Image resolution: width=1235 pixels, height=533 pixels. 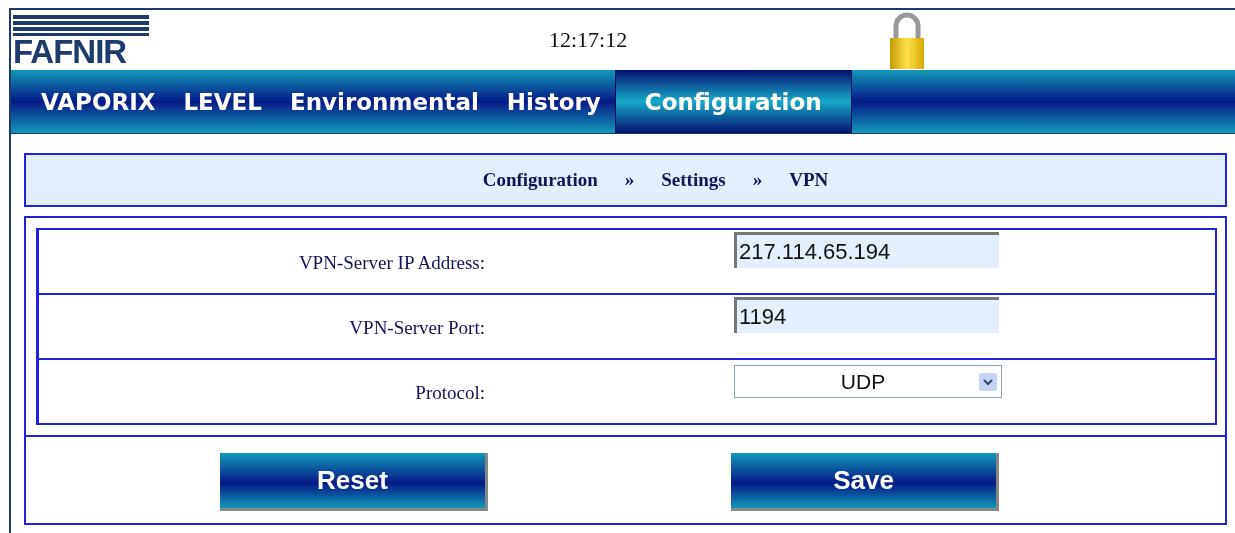 What do you see at coordinates (354, 482) in the screenshot?
I see `action-button: Reset` at bounding box center [354, 482].